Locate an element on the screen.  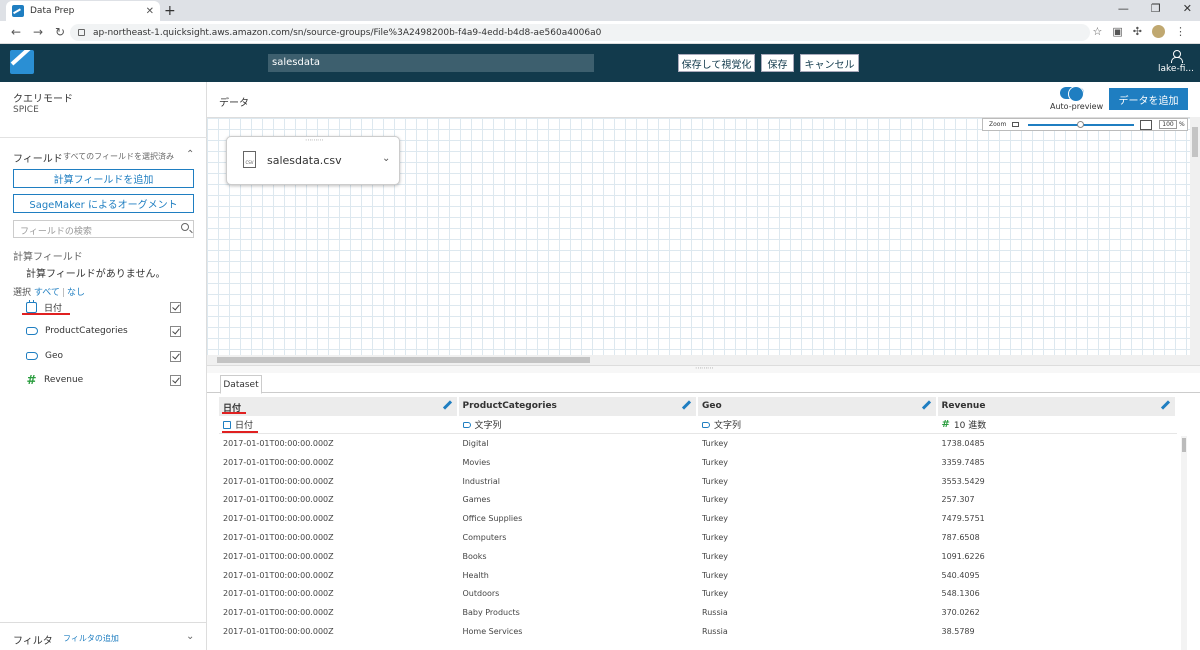
add-calculated-field-button: 計算フィールドを追加 is located at coordinates (103, 178).